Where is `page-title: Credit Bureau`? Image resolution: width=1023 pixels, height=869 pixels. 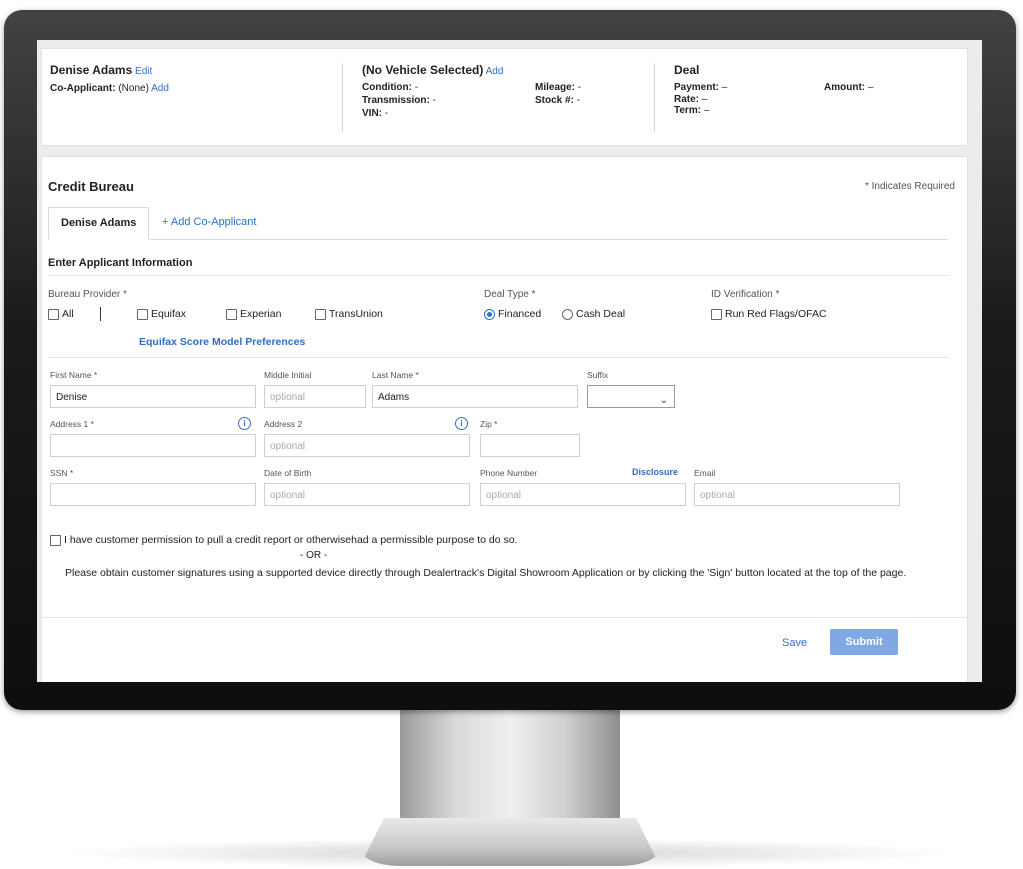 page-title: Credit Bureau is located at coordinates (91, 186).